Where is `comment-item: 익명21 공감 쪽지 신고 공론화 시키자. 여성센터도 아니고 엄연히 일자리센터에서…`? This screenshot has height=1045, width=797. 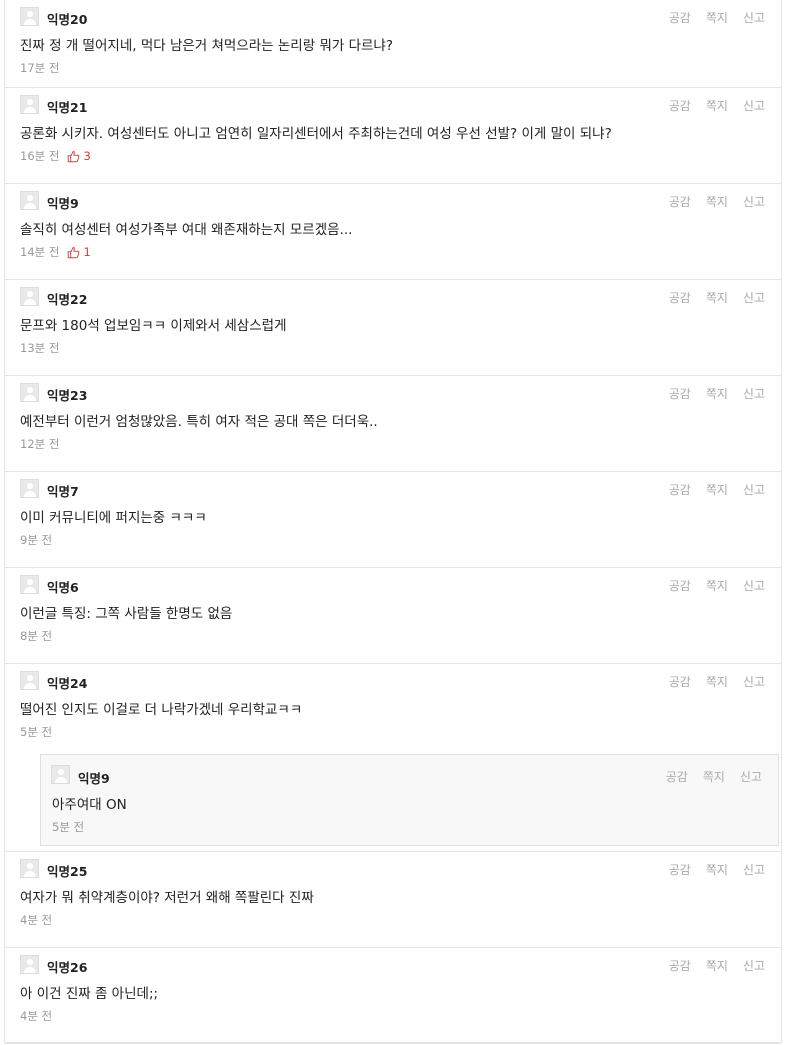
comment-item: 익명21 공감 쪽지 신고 공론화 시키자. 여성센터도 아니고 엄연히 일자리센터에서… is located at coordinates (393, 136).